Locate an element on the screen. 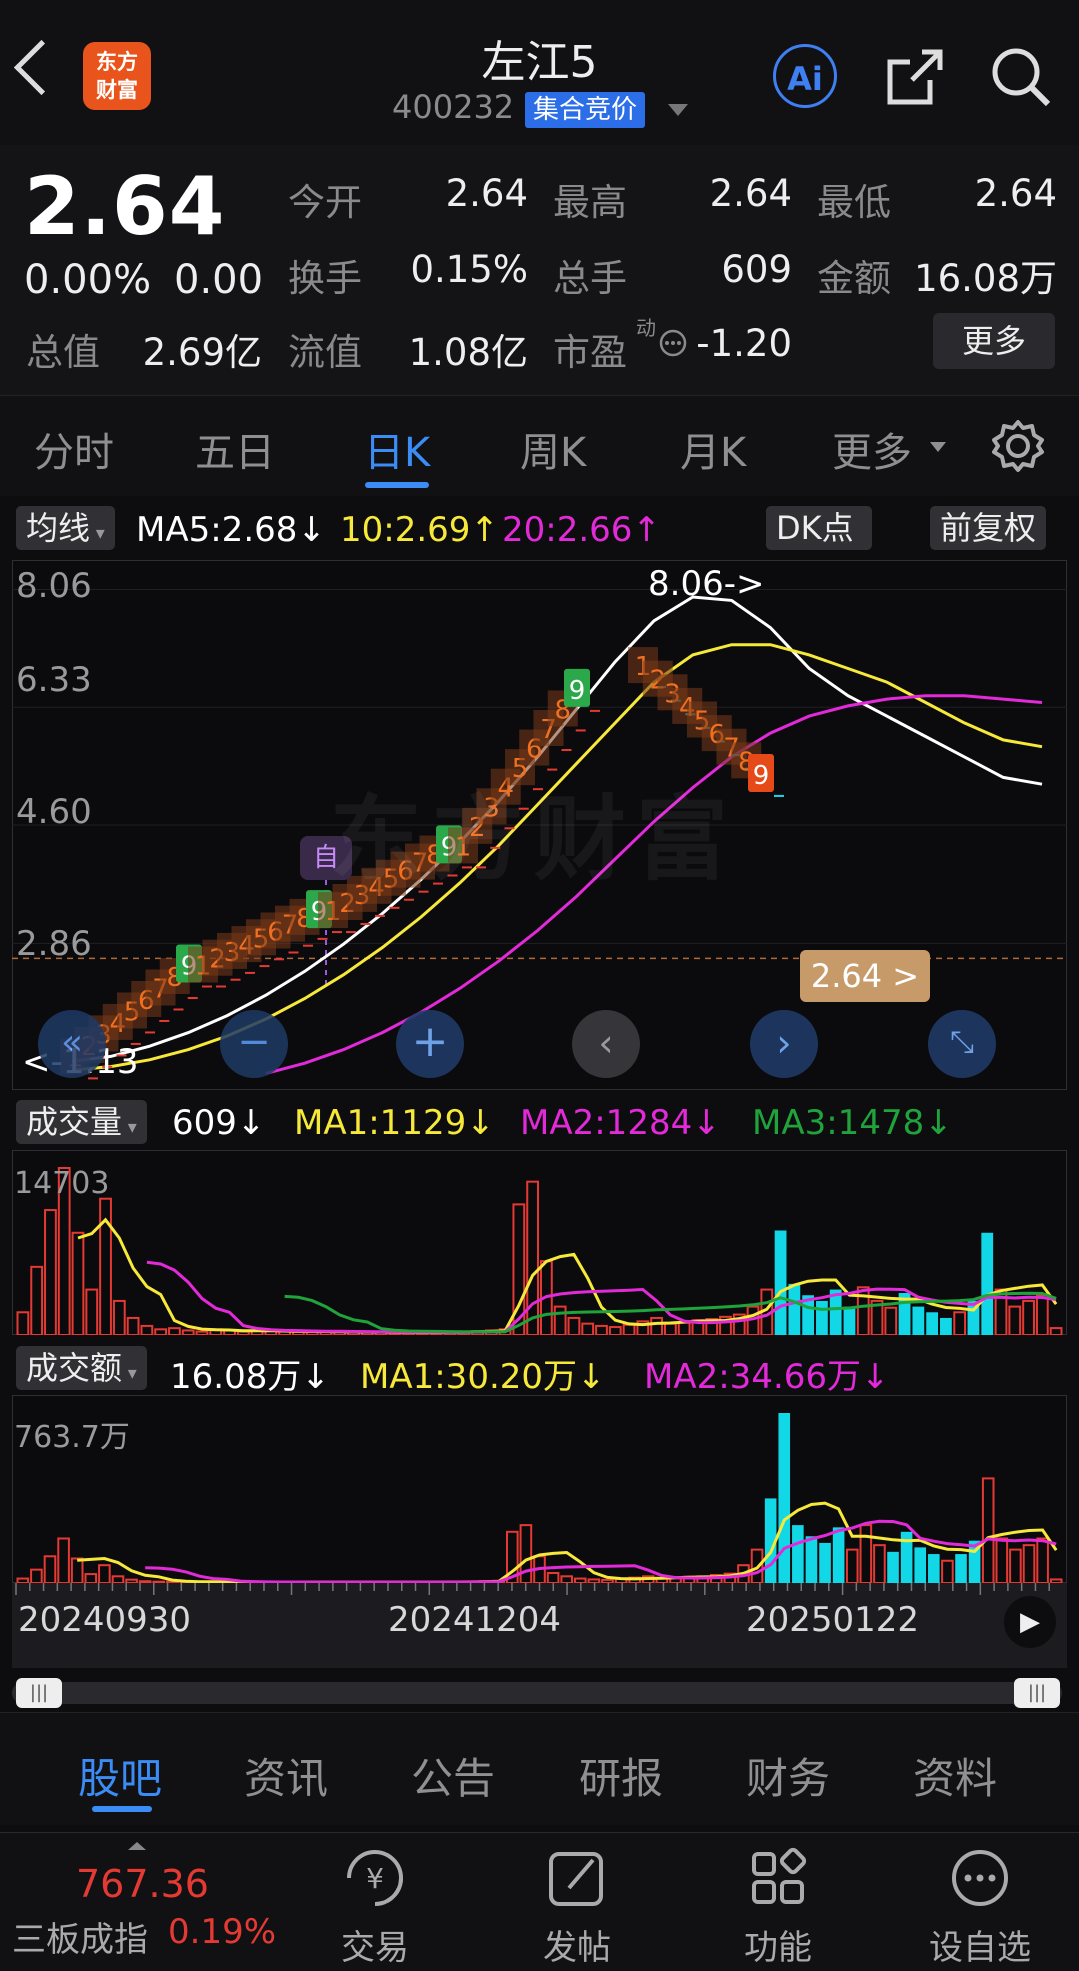 The image size is (1079, 1971). nav-trade: 交易 is located at coordinates (375, 1944).